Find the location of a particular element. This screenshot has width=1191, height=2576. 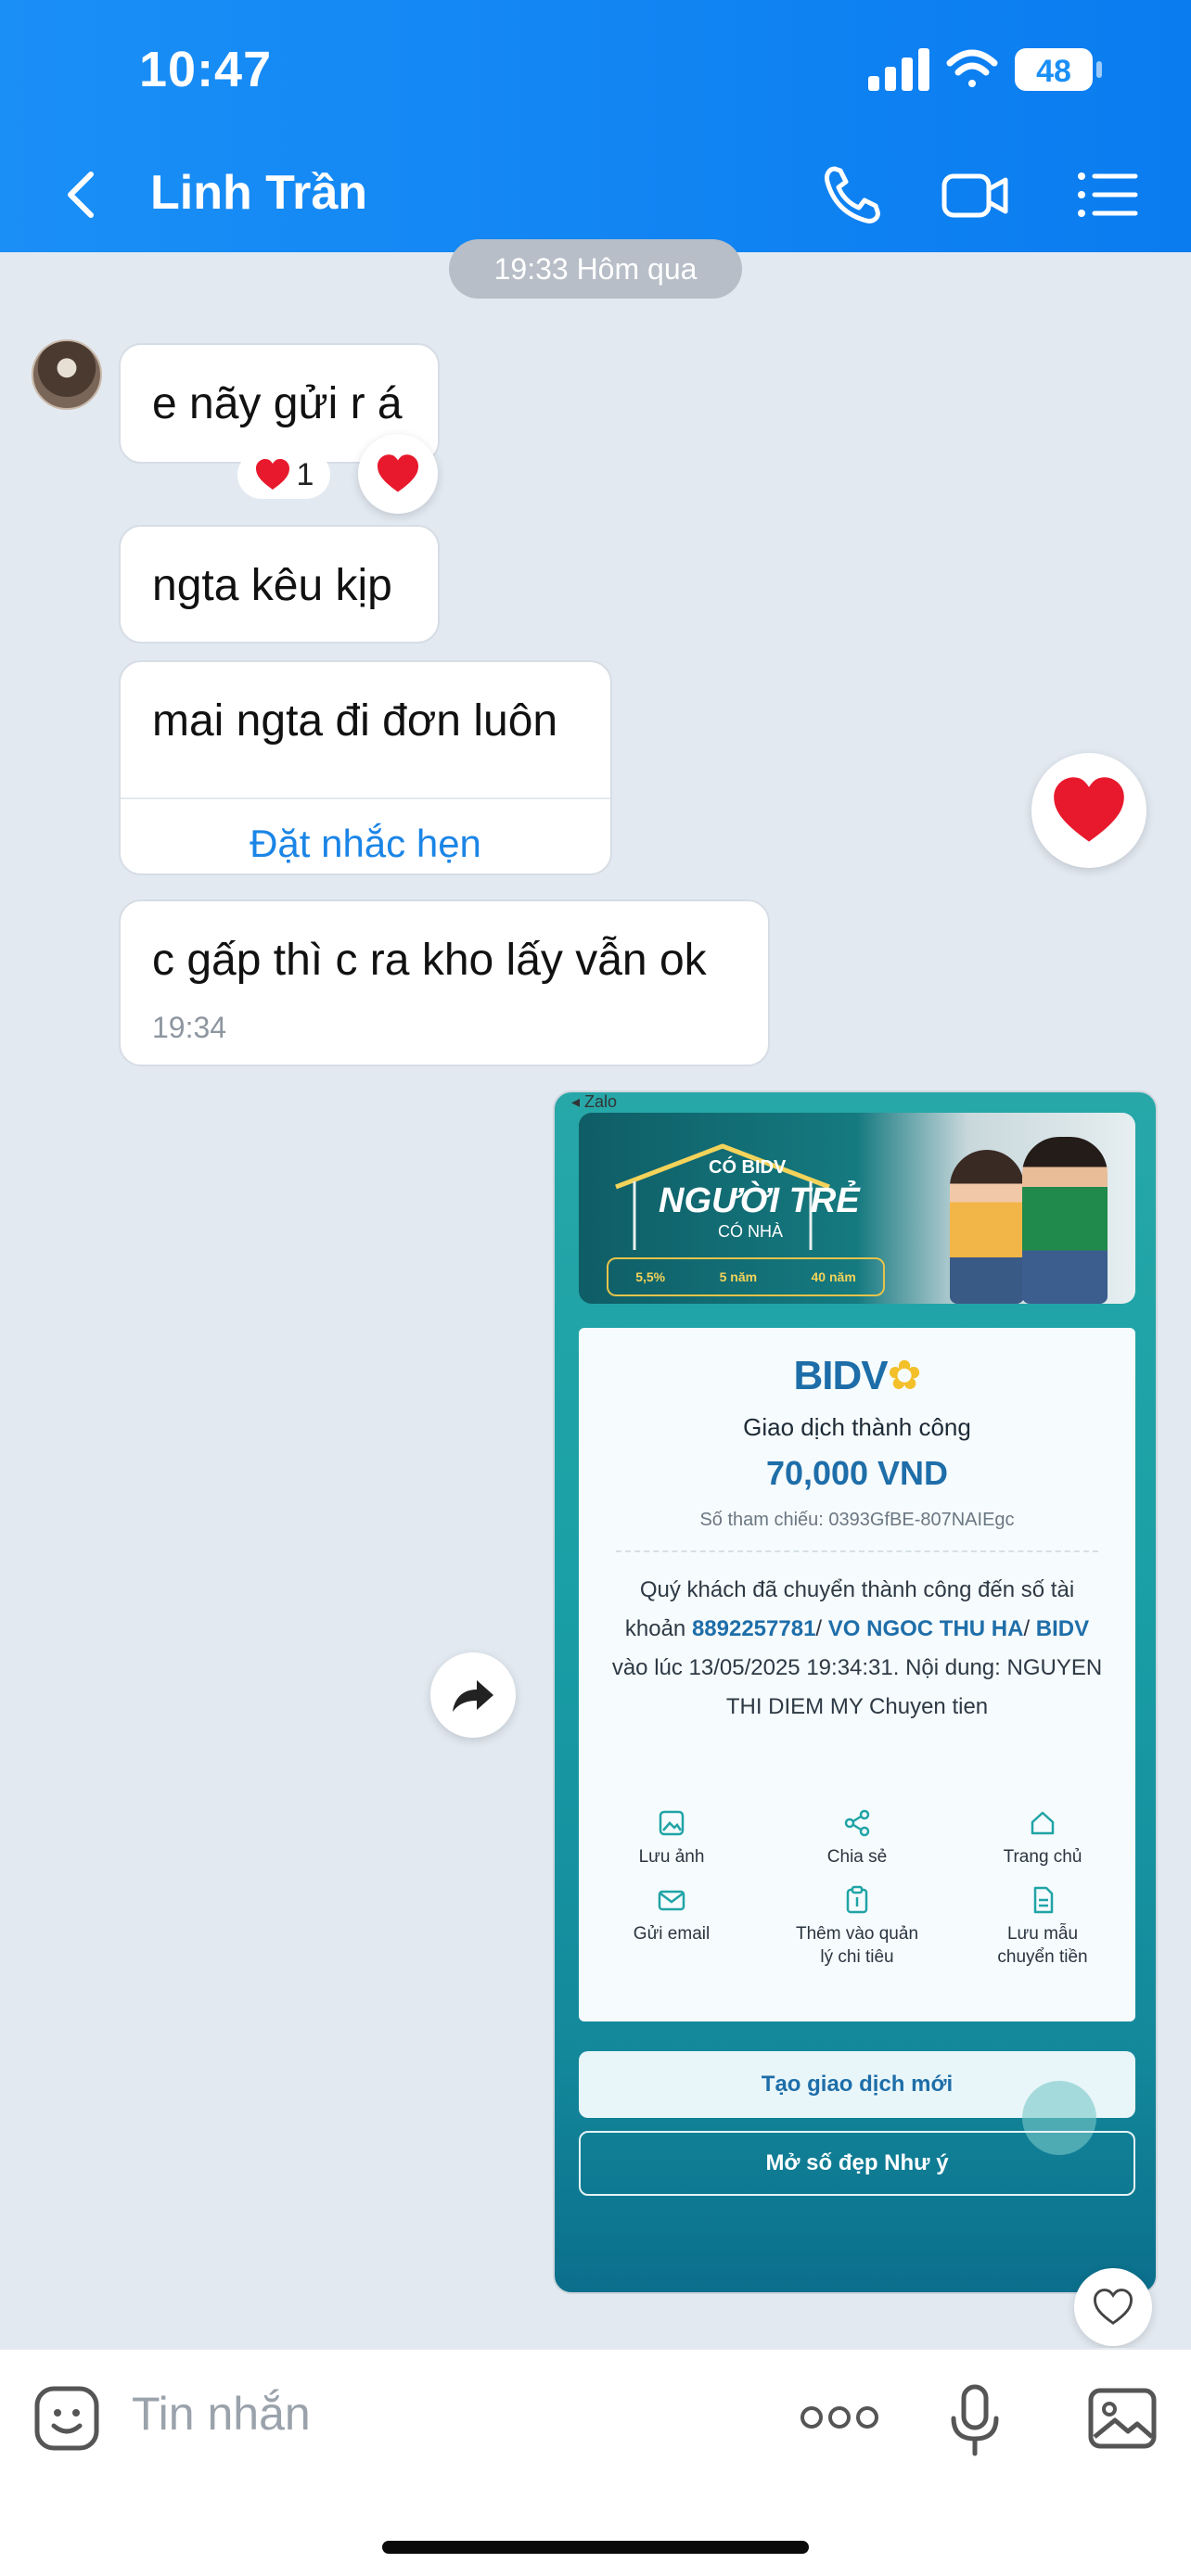

battery-level: 48 is located at coordinates (1053, 71).